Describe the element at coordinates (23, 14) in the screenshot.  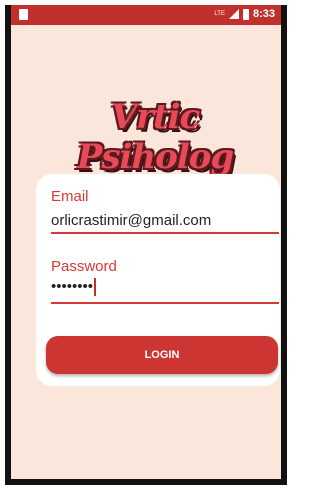
I see `sd-card-icon` at that location.